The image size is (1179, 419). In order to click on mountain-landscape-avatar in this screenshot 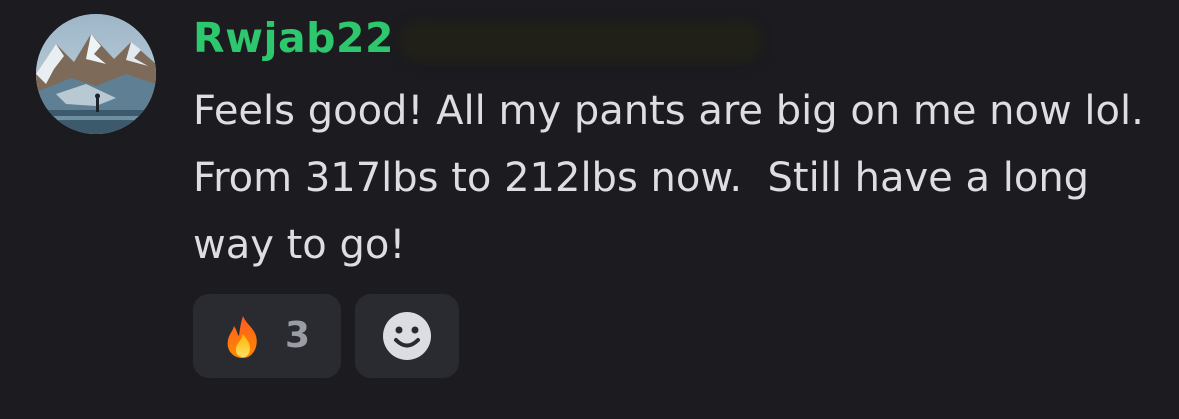, I will do `click(96, 74)`.